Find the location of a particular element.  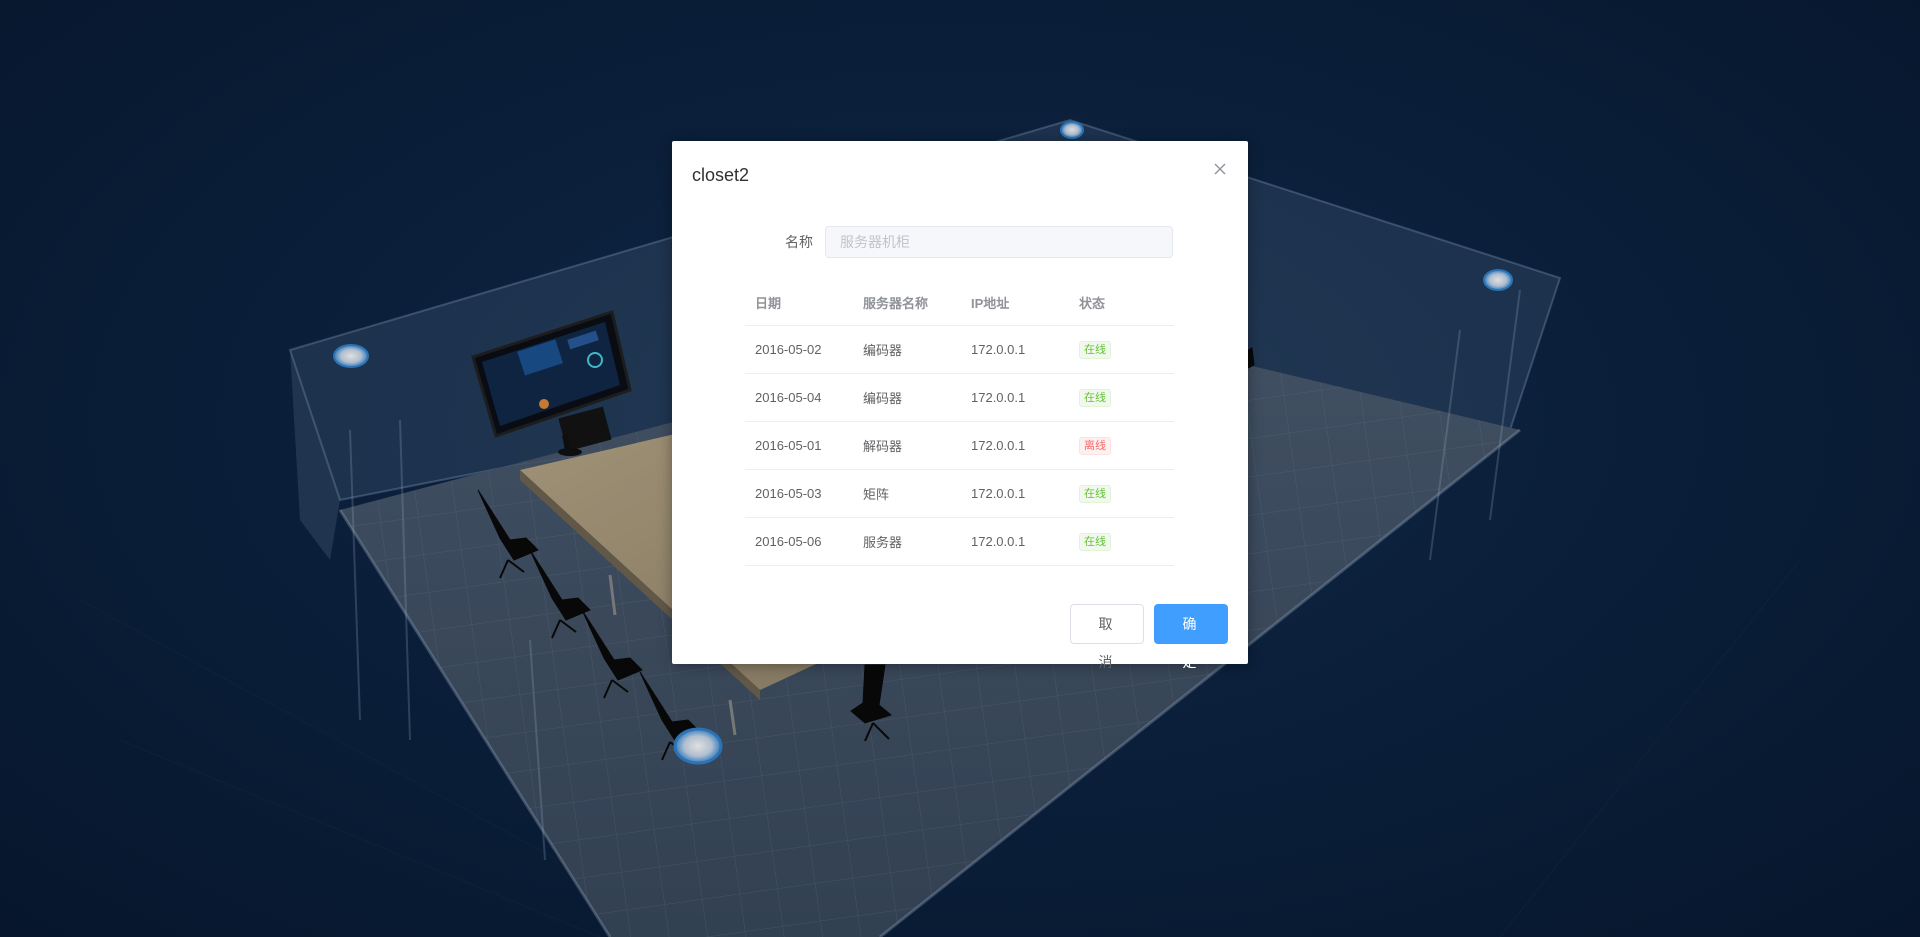

cell-date: 2016-05-03 is located at coordinates (799, 493).